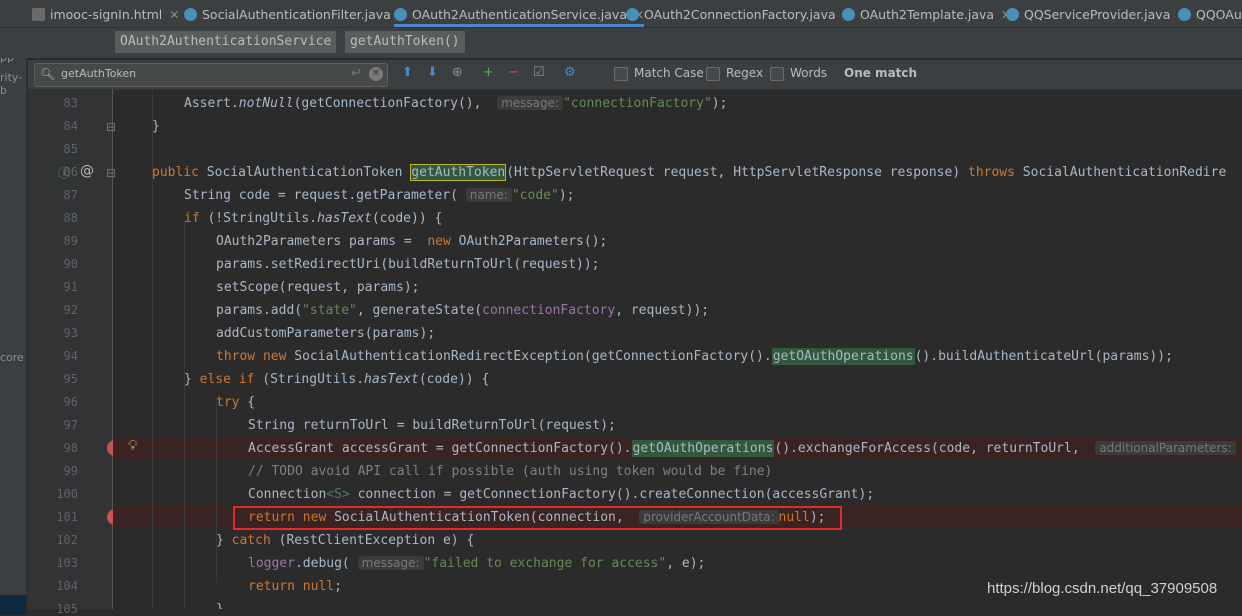  What do you see at coordinates (70, 448) in the screenshot?
I see `line-number: 98` at bounding box center [70, 448].